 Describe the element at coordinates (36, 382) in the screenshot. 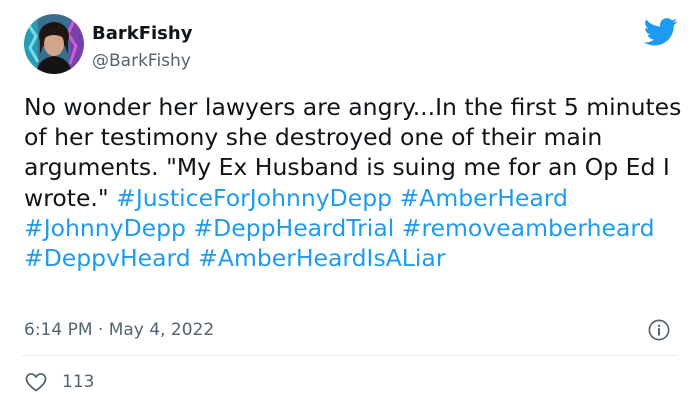

I see `heart-icon` at that location.